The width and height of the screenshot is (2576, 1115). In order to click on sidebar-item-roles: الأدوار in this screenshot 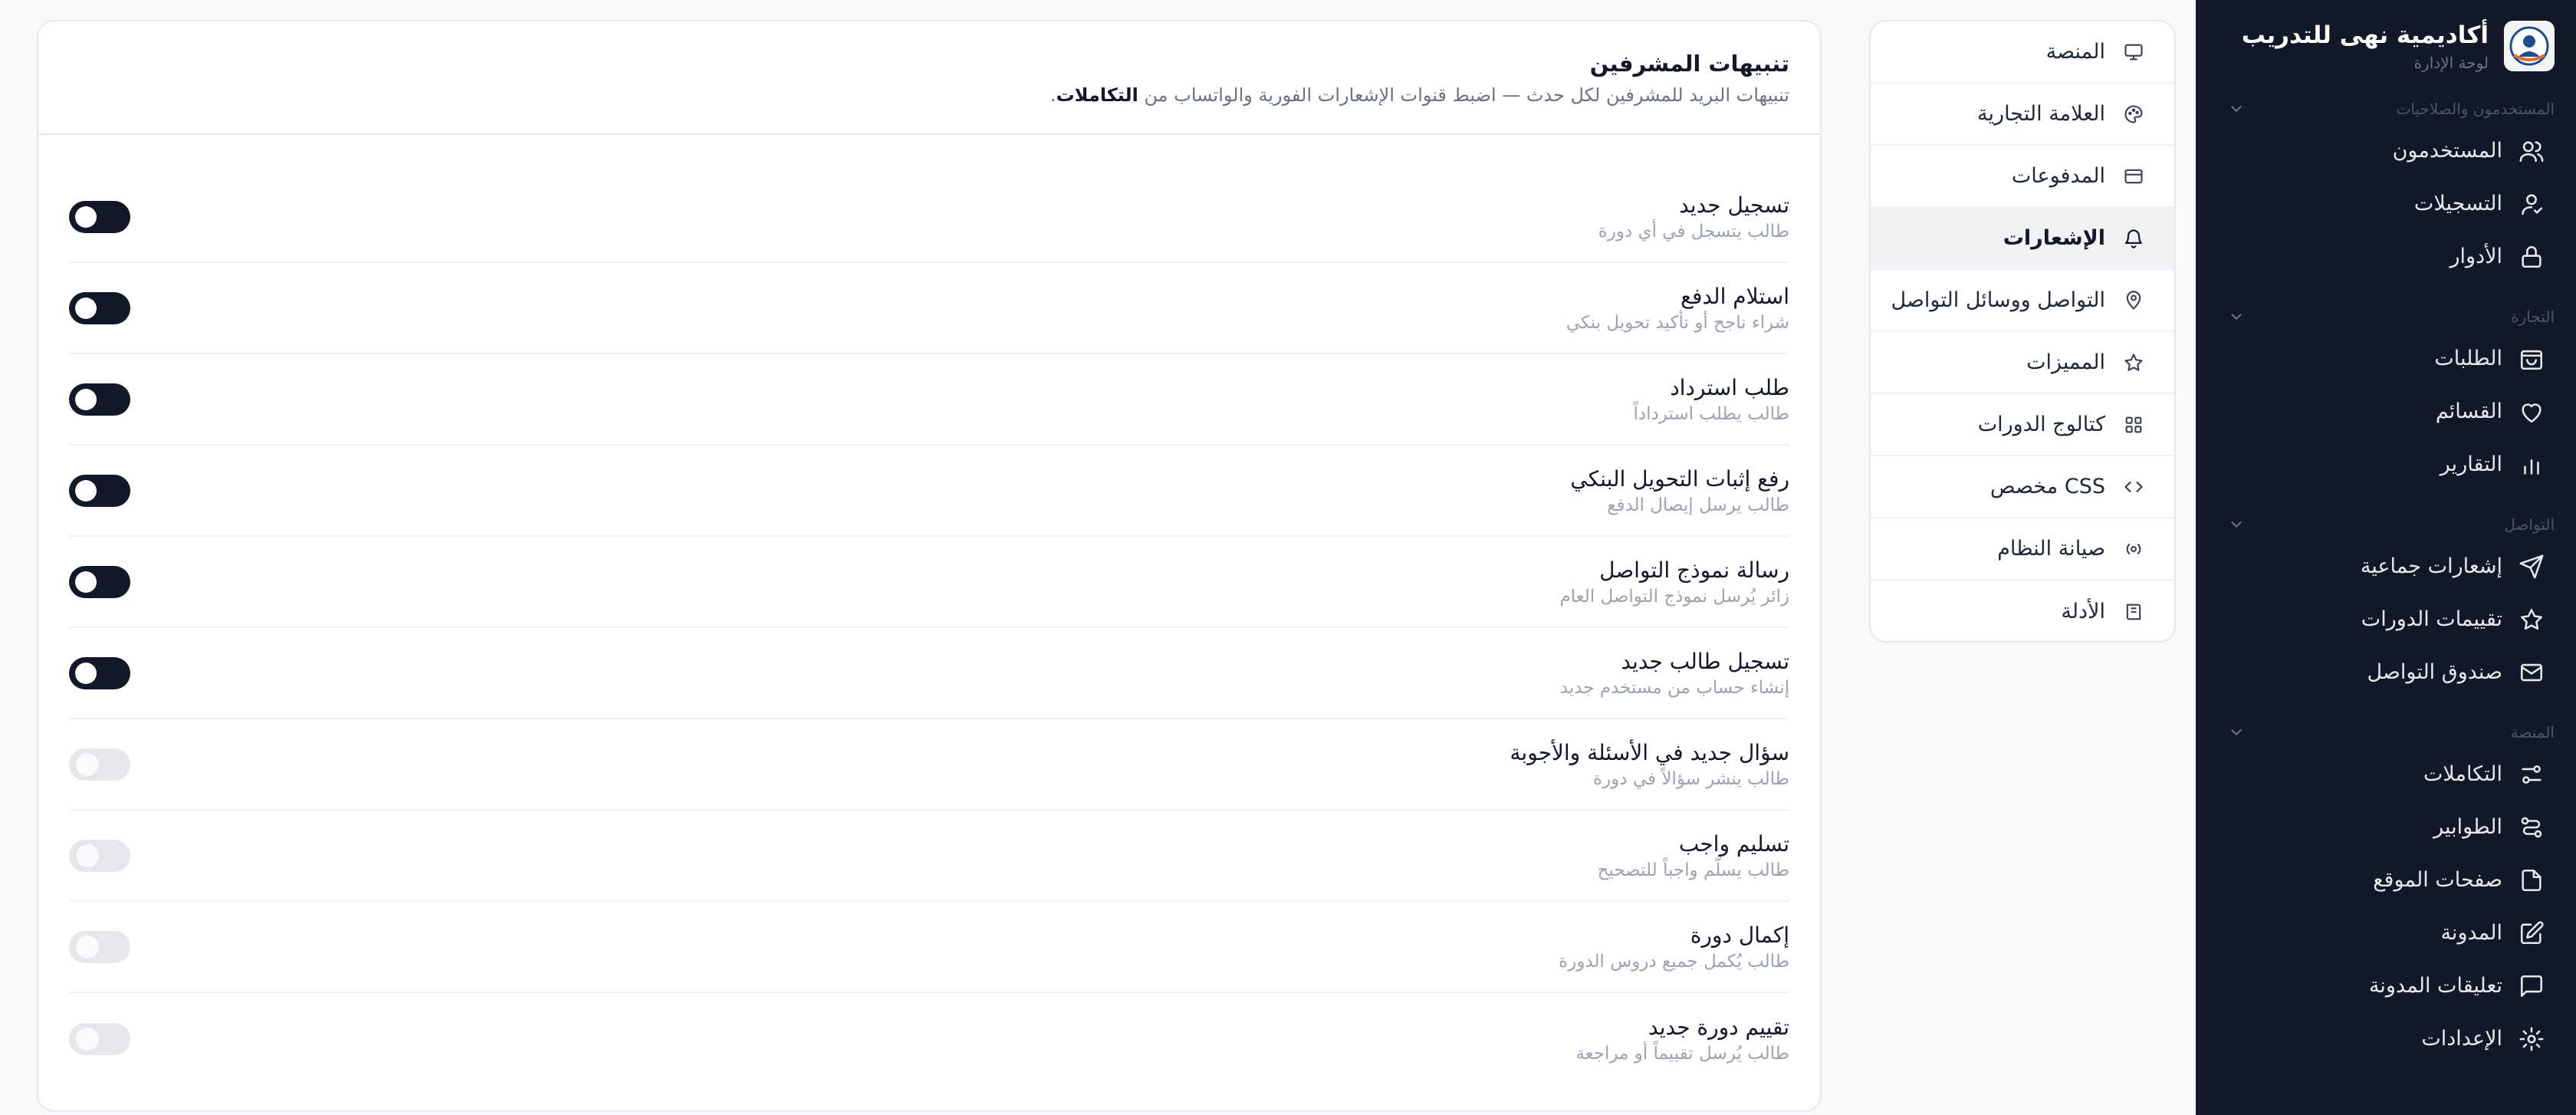, I will do `click(2386, 256)`.